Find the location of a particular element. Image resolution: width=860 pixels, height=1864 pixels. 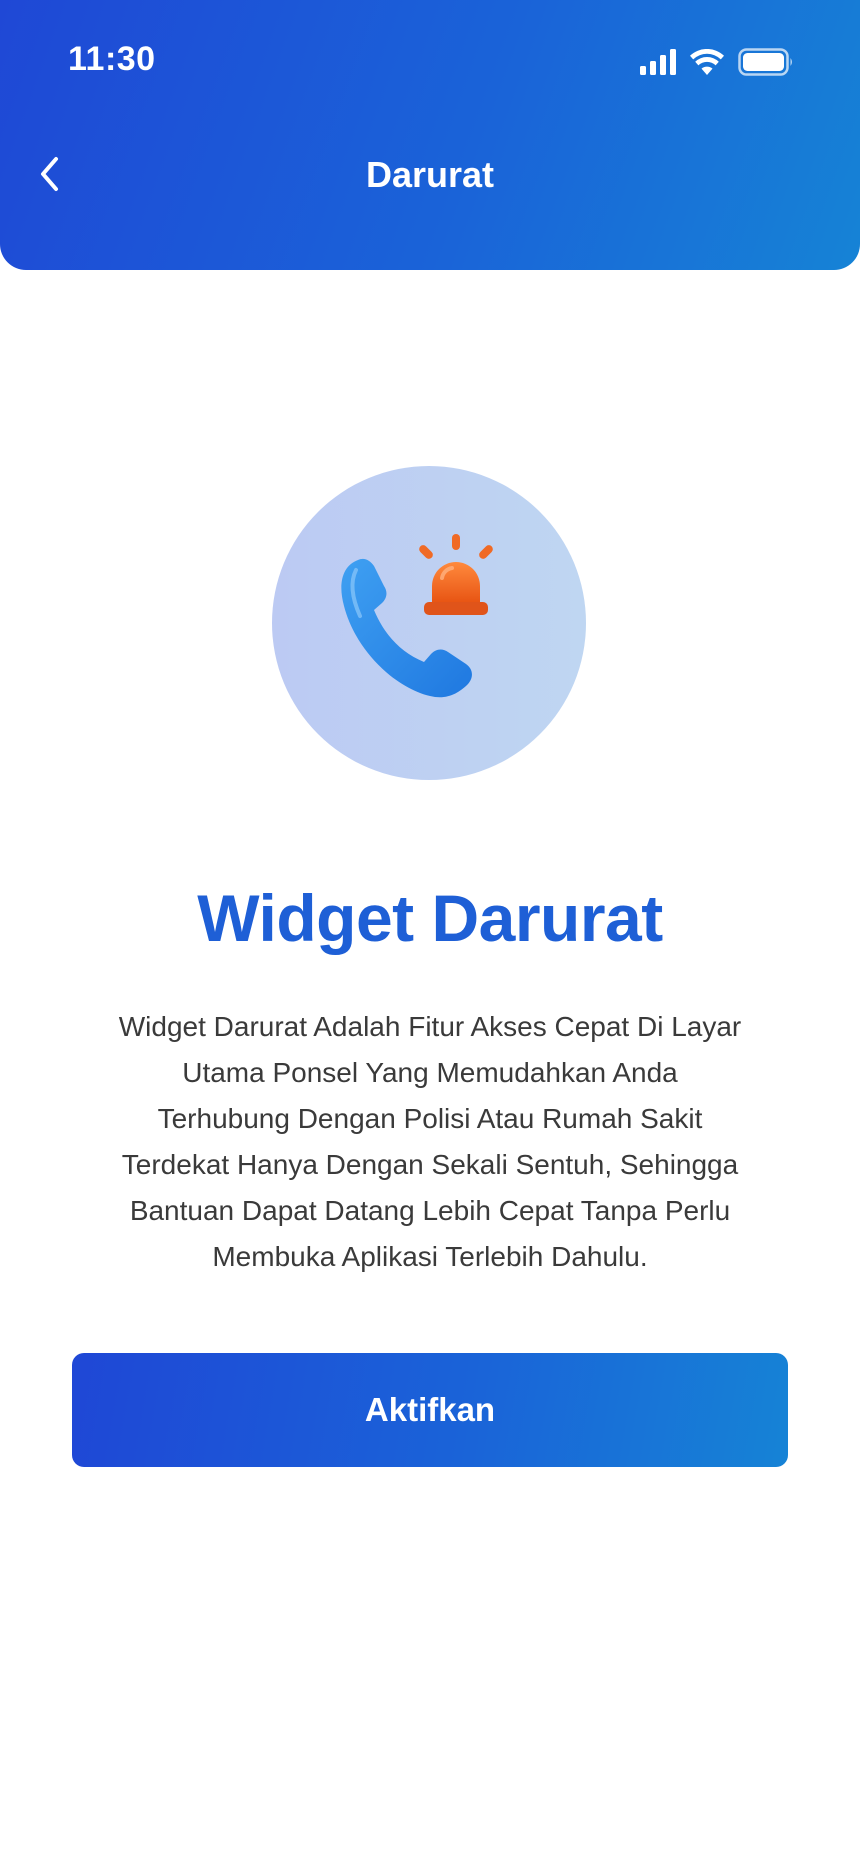

description-line: Membuka Aplikasi Terlebih Dahulu. is located at coordinates (430, 1256).